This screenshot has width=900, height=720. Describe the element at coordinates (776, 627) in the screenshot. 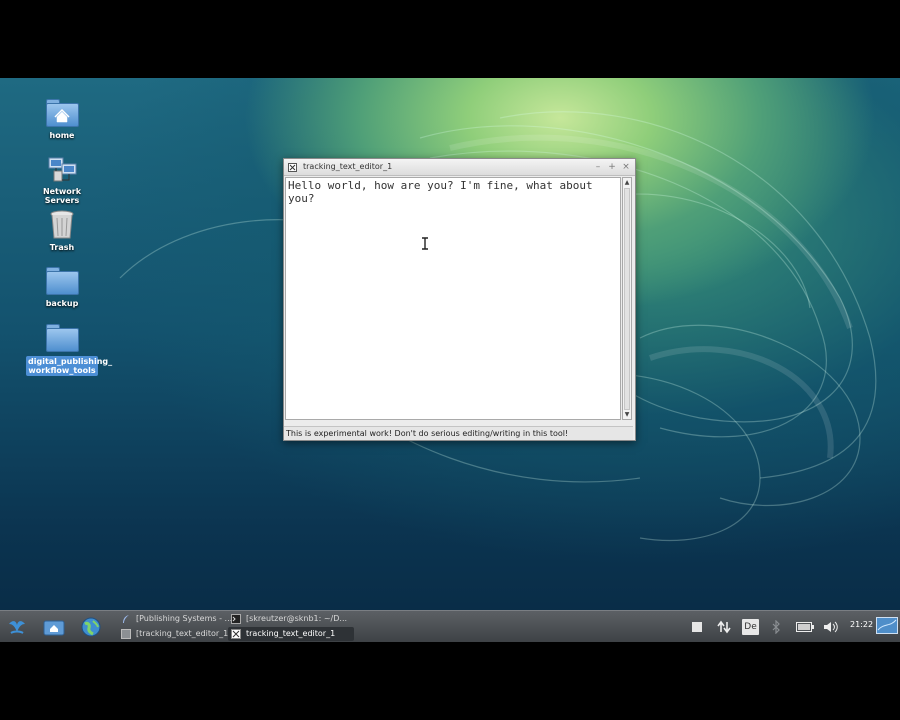

I see `bluetooth-icon` at that location.